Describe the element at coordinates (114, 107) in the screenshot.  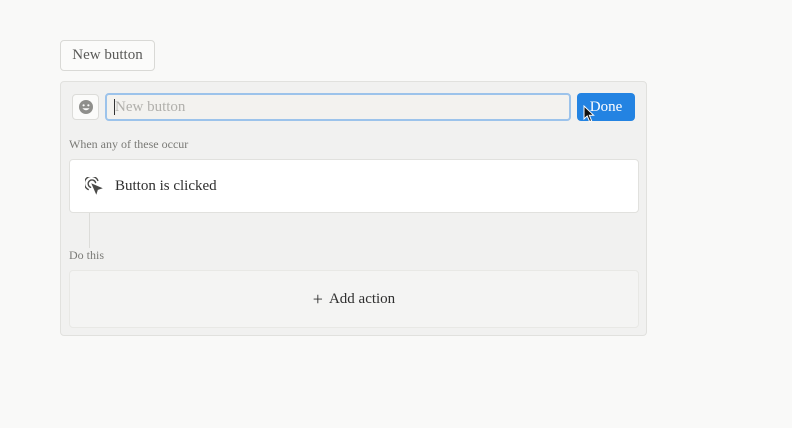
I see `text-caret` at that location.